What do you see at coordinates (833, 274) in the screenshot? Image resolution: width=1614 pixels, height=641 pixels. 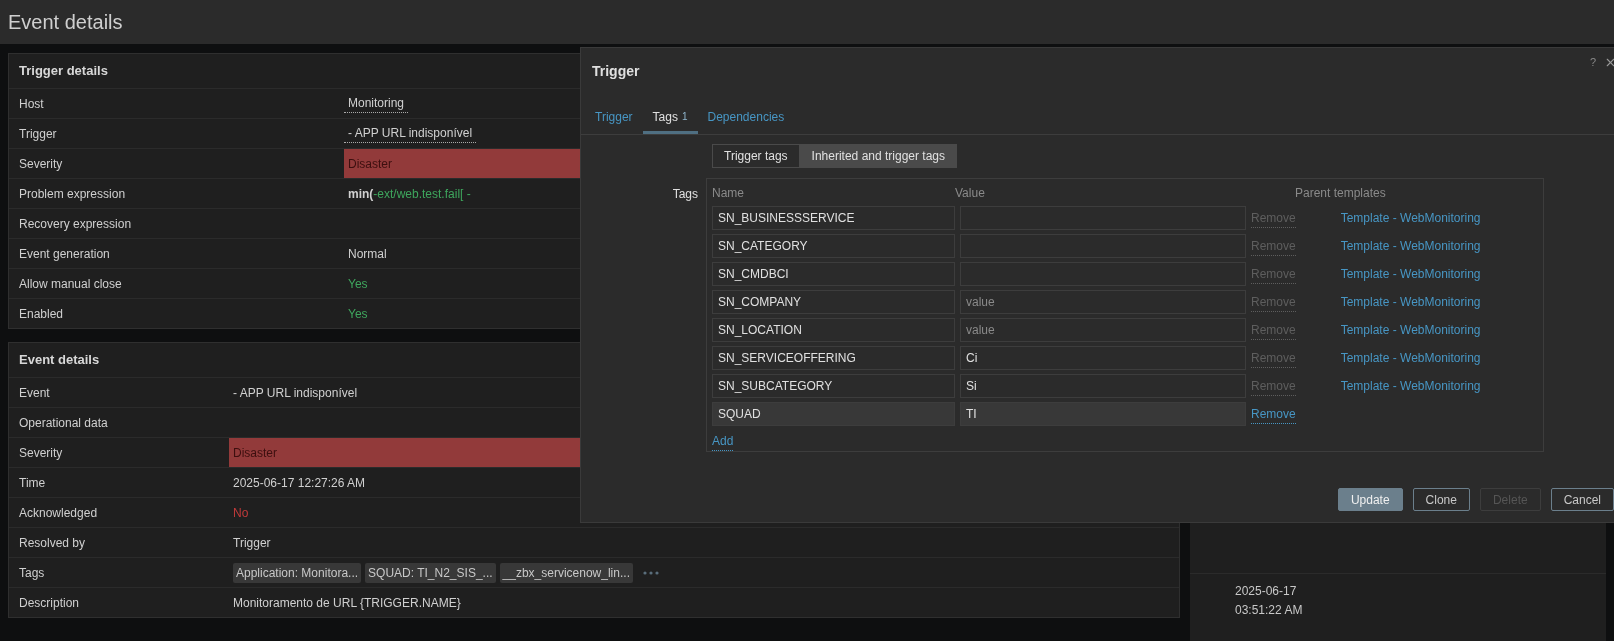 I see `tag-name-field: SN_CMDBCI` at bounding box center [833, 274].